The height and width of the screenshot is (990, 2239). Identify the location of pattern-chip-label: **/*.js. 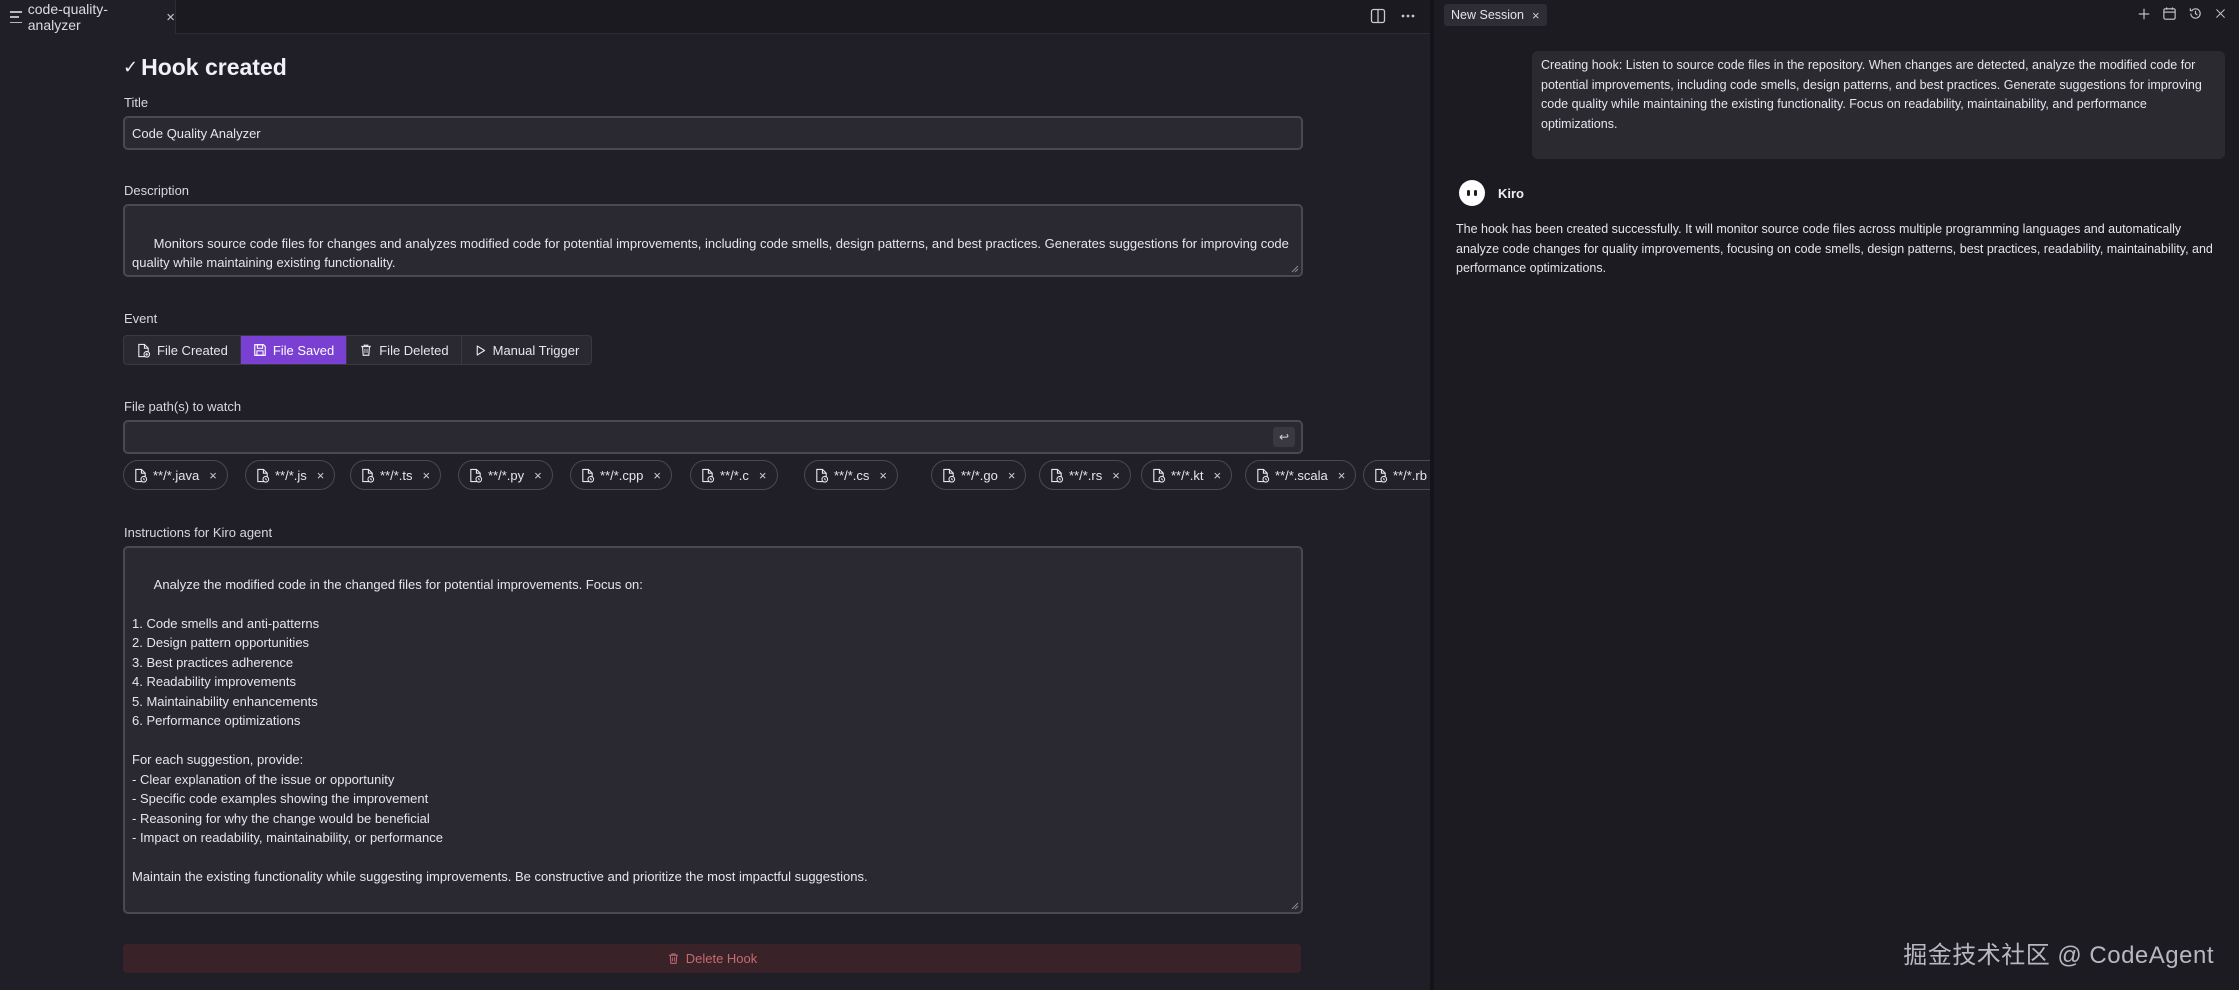
(291, 475).